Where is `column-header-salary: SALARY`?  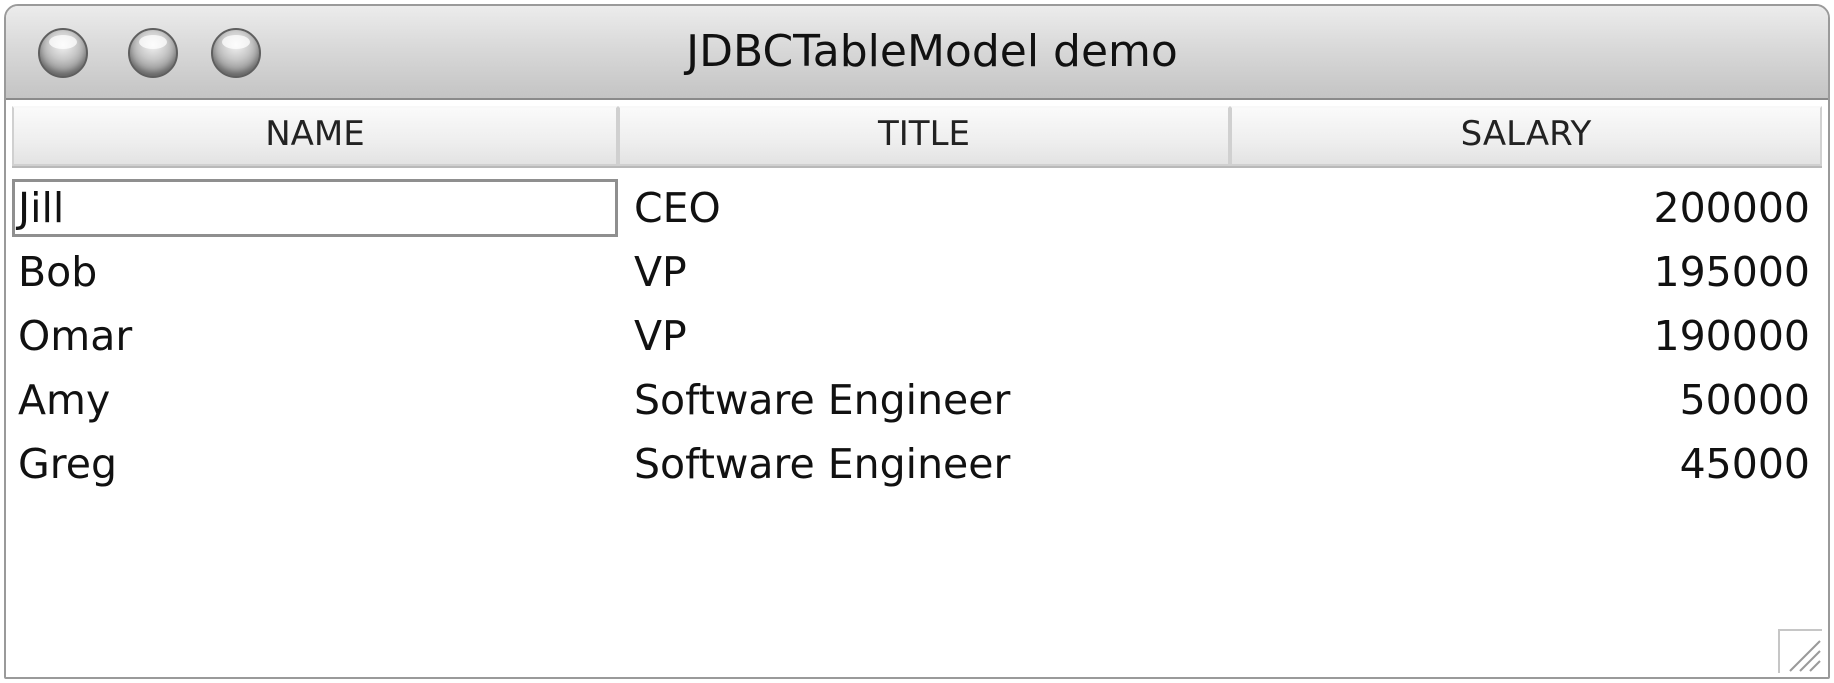
column-header-salary: SALARY is located at coordinates (1526, 136).